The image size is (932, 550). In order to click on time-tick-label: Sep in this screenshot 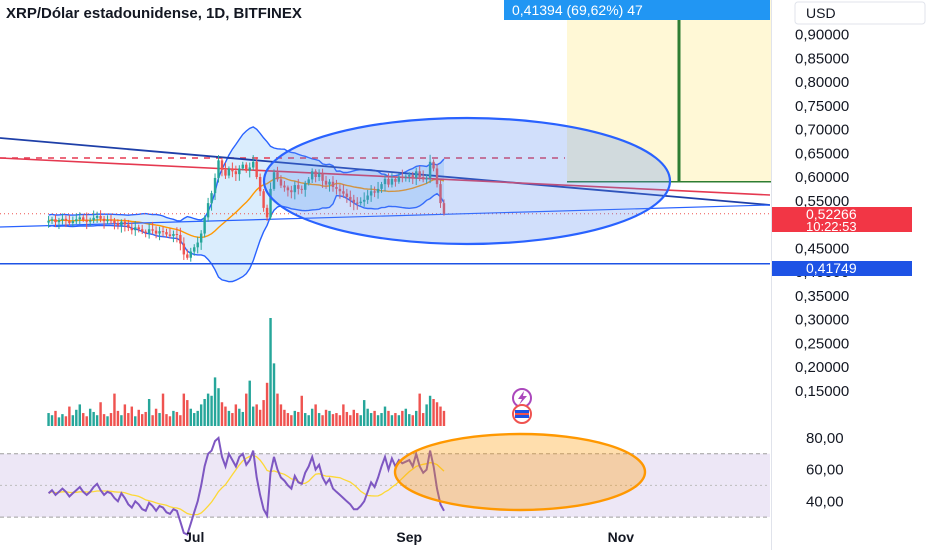, I will do `click(409, 537)`.